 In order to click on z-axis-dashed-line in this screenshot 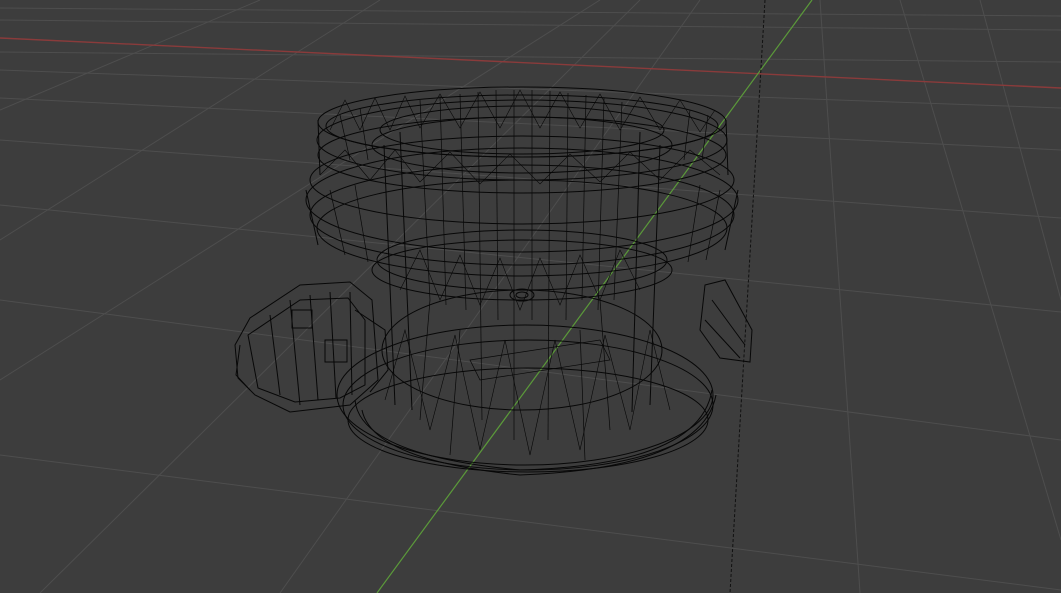, I will do `click(747, 296)`.